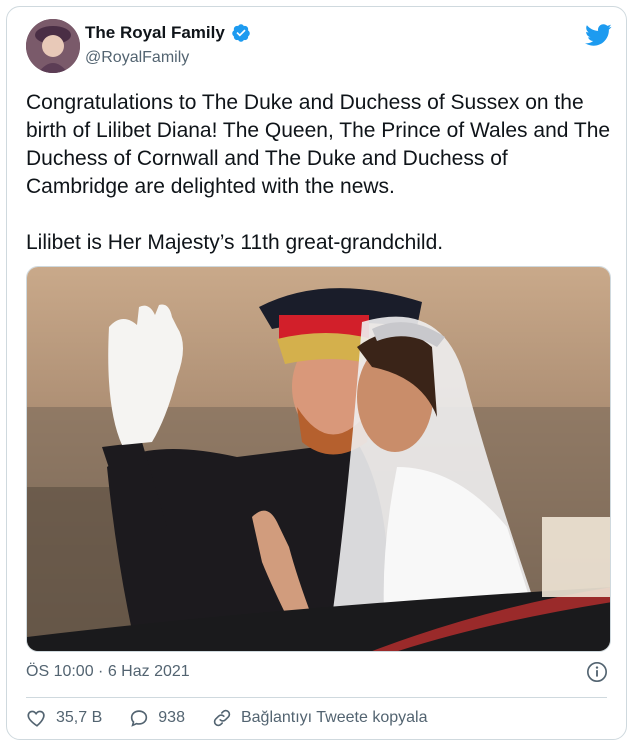 This screenshot has height=746, width=635. I want to click on author-name-text: The Royal Family, so click(155, 33).